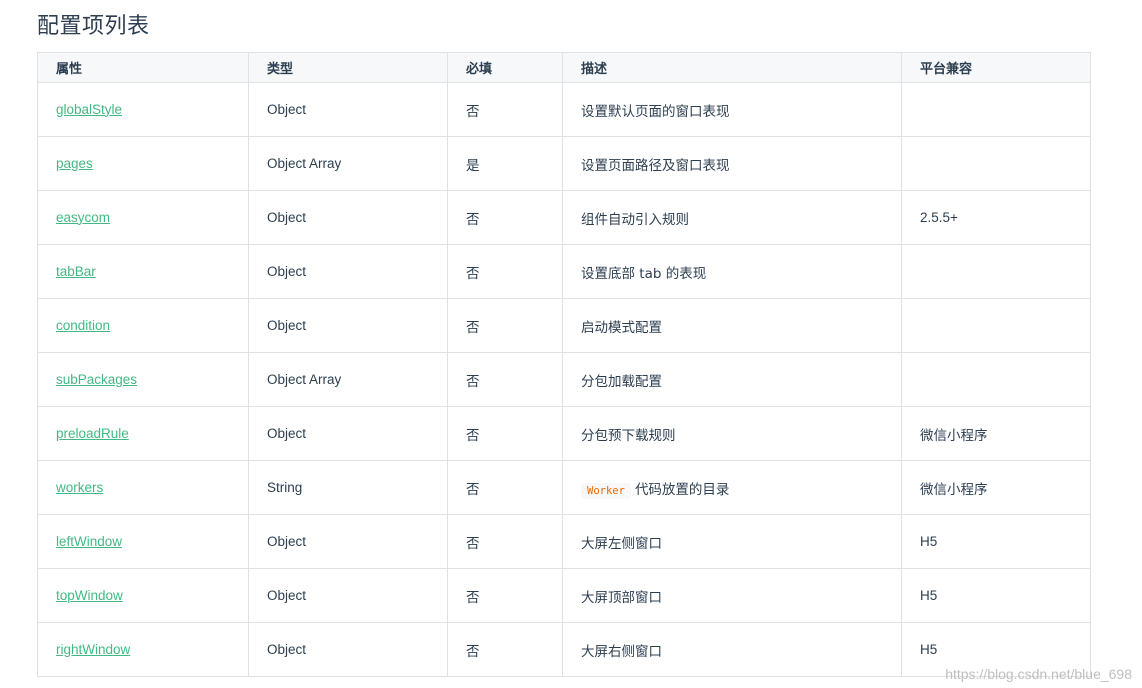 The width and height of the screenshot is (1142, 688). I want to click on watermark: https://blog.csdn.net/blue_698, so click(1038, 674).